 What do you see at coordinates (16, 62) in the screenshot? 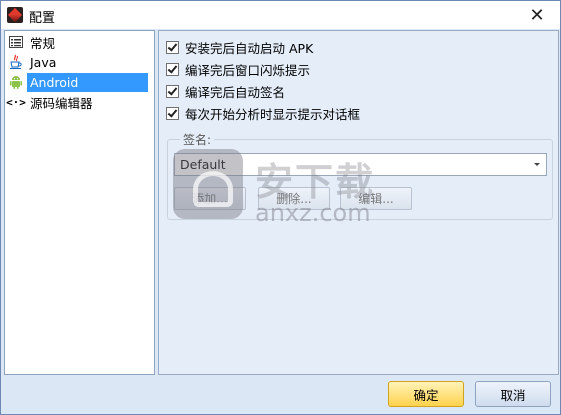
I see `java-cup-icon` at bounding box center [16, 62].